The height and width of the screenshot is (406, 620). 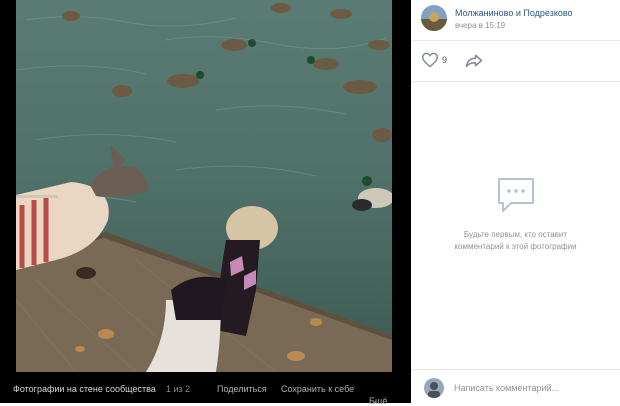 I want to click on share-button: Поделиться, so click(x=242, y=389).